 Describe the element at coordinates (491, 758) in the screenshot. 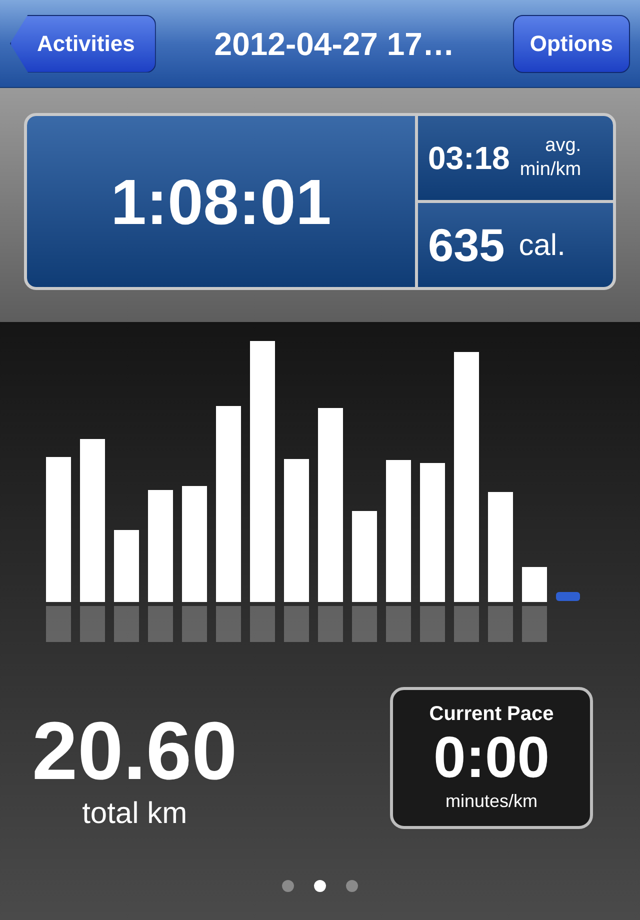

I see `current-pace-value: 0:00` at that location.